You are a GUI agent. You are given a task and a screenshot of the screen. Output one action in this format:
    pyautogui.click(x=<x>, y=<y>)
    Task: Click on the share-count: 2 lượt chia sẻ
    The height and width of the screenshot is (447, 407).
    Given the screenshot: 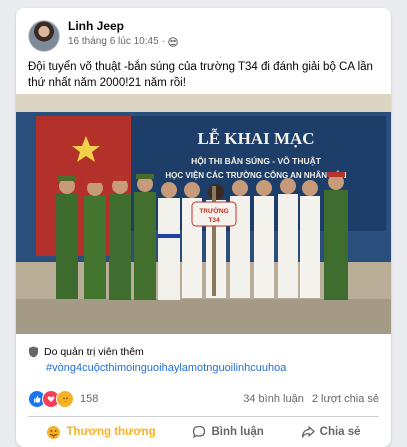 What is the action you would take?
    pyautogui.click(x=345, y=399)
    